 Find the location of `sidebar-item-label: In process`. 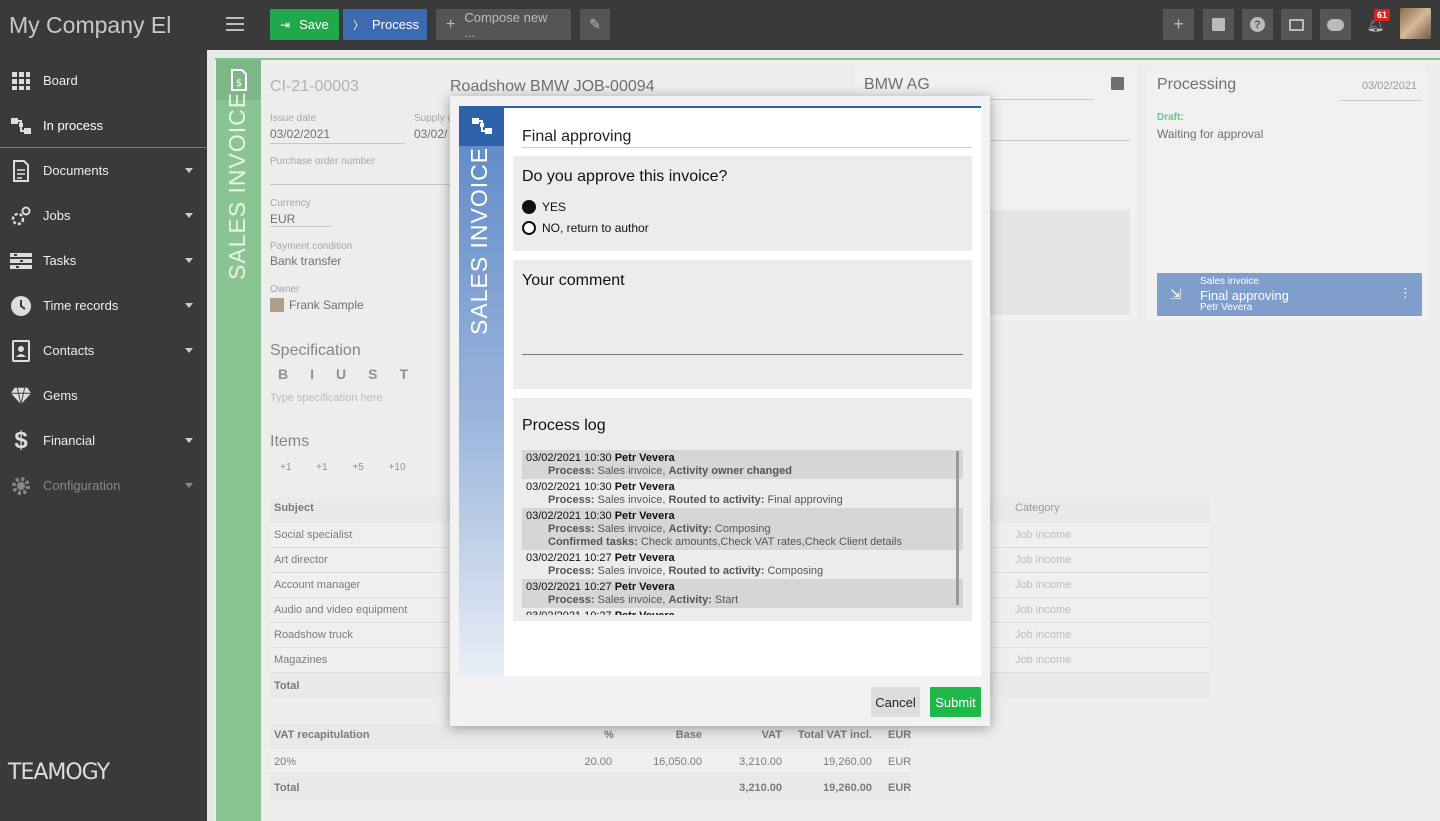

sidebar-item-label: In process is located at coordinates (73, 125).